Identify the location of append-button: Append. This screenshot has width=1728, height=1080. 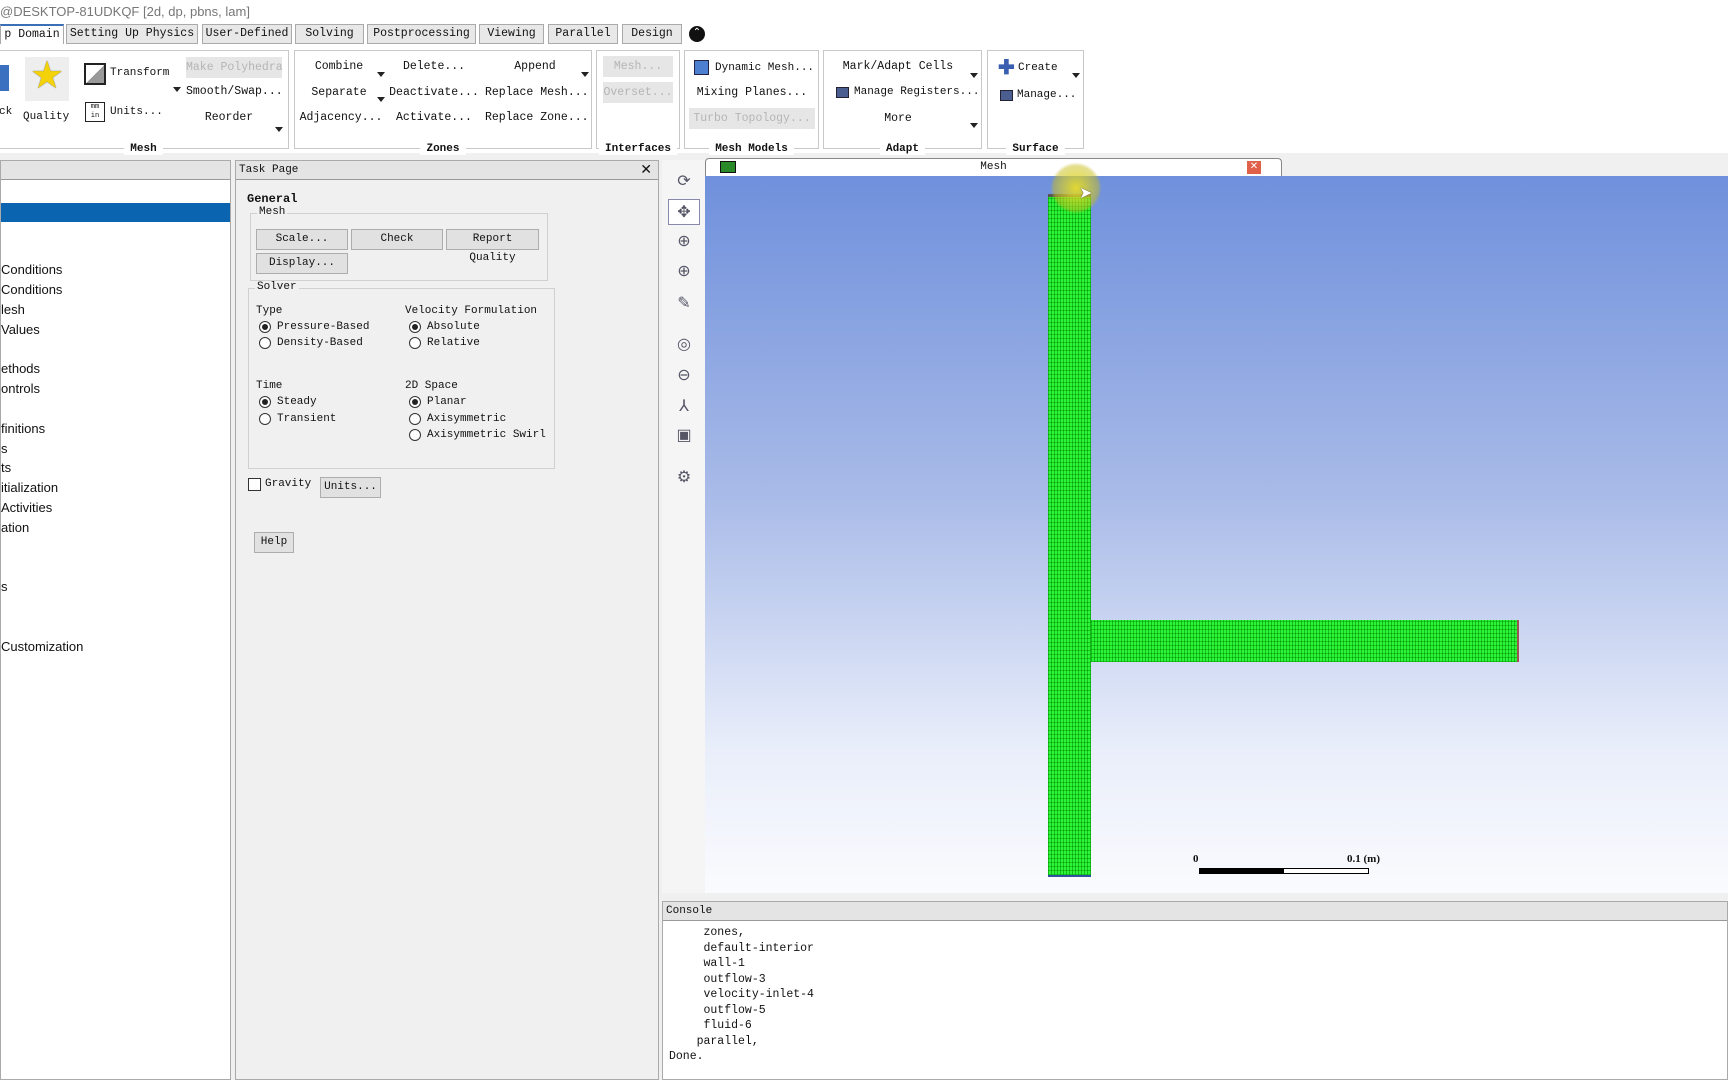
(535, 66).